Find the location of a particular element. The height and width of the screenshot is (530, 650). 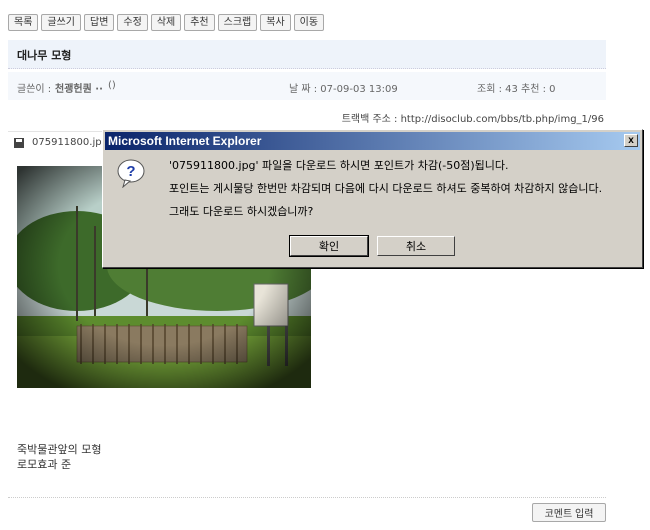

move-button: 이동 is located at coordinates (309, 22).